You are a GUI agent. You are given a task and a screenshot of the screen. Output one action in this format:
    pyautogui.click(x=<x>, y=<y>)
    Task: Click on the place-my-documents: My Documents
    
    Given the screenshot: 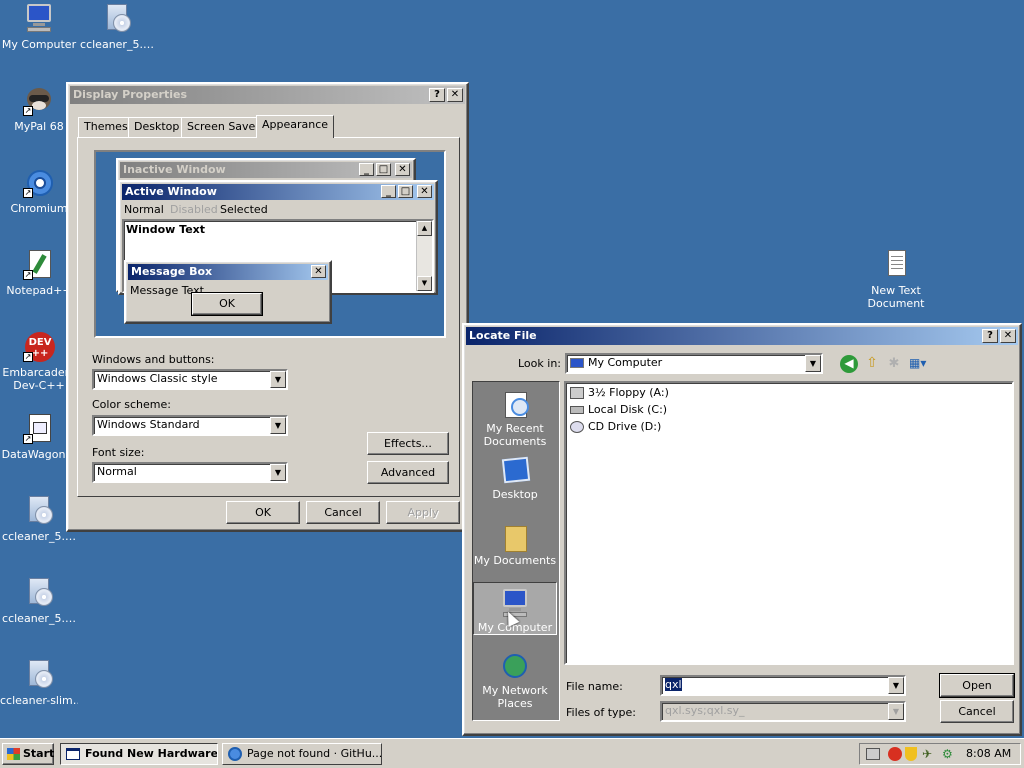 What is the action you would take?
    pyautogui.click(x=515, y=541)
    